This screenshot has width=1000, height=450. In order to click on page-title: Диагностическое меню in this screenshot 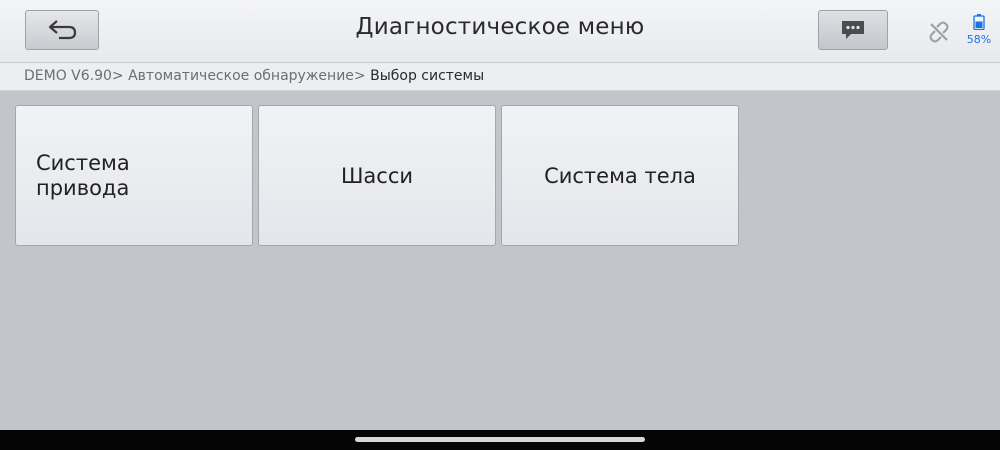, I will do `click(500, 27)`.